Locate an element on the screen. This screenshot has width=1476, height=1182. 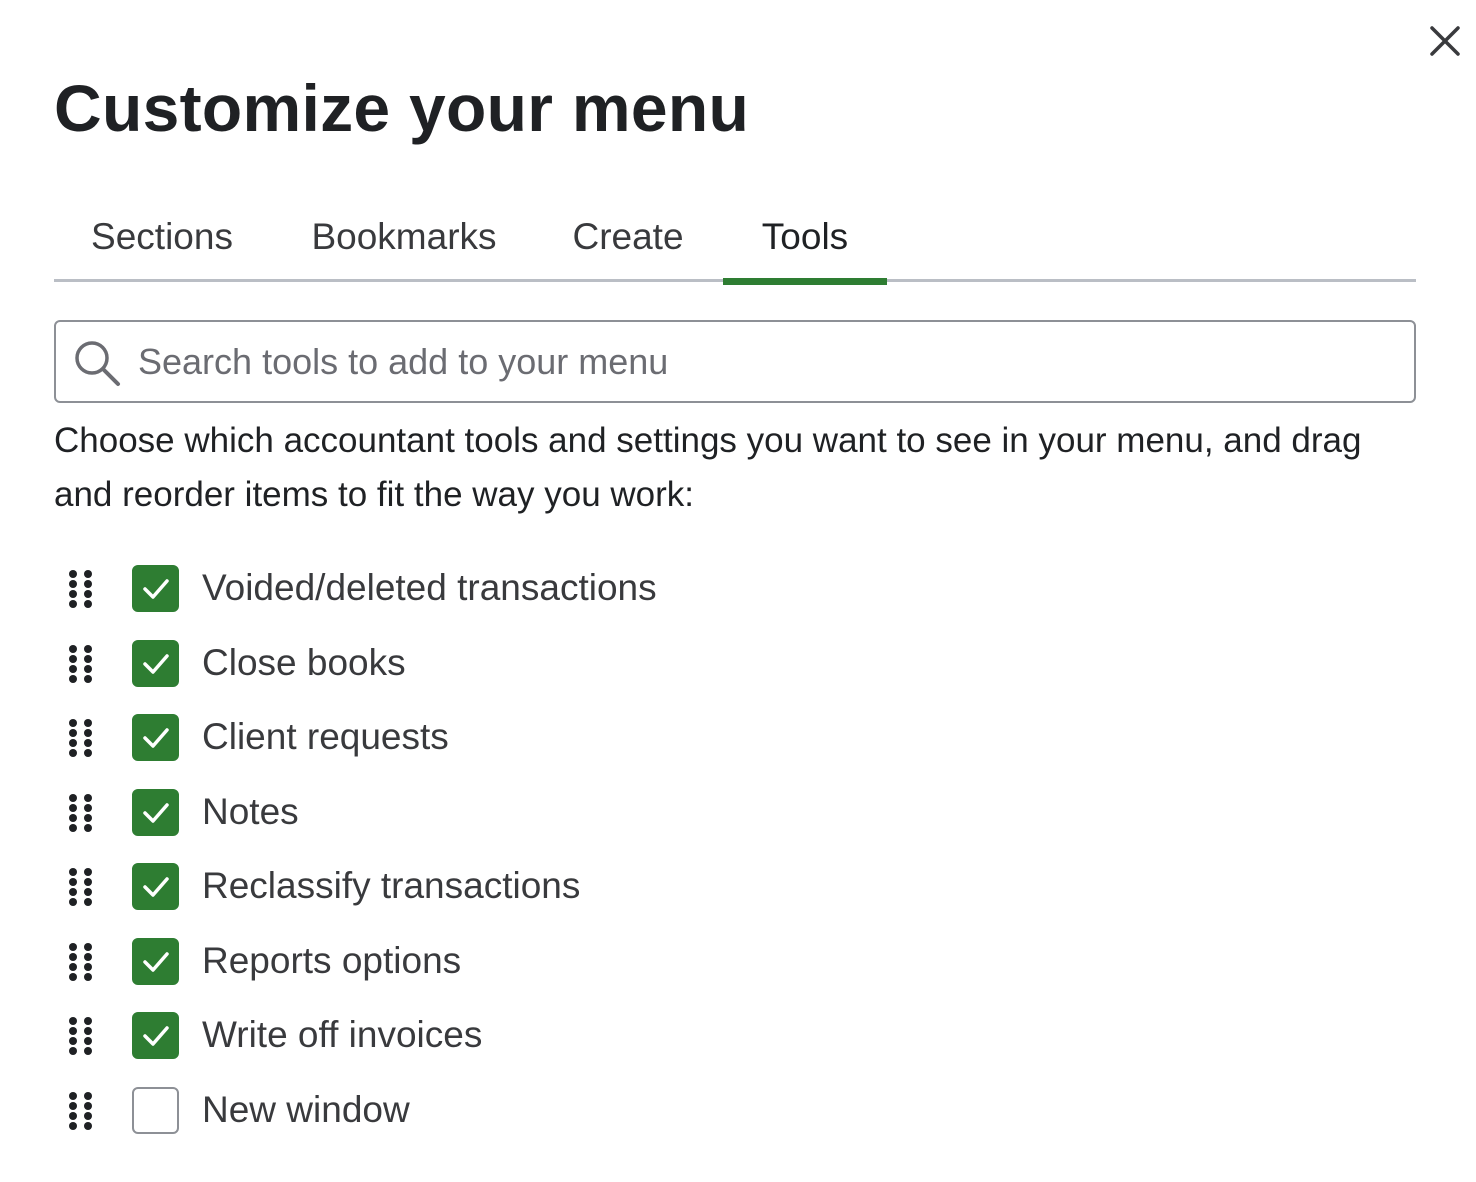
item-label: Voided/deleted transactions is located at coordinates (429, 587).